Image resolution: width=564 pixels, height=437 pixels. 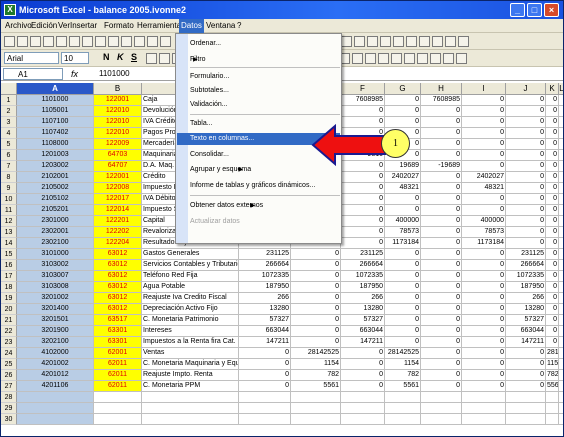 I want to click on cell-c23: Impuestos a la Renta fira Cat., so click(x=190, y=342).